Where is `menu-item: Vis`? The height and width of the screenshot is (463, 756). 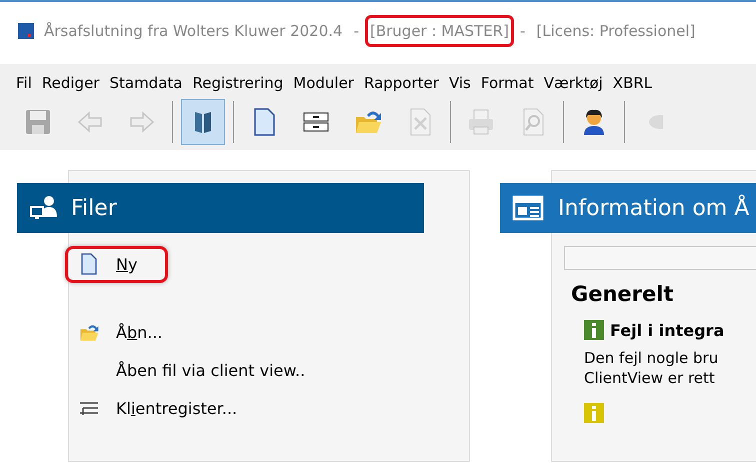 menu-item: Vis is located at coordinates (459, 83).